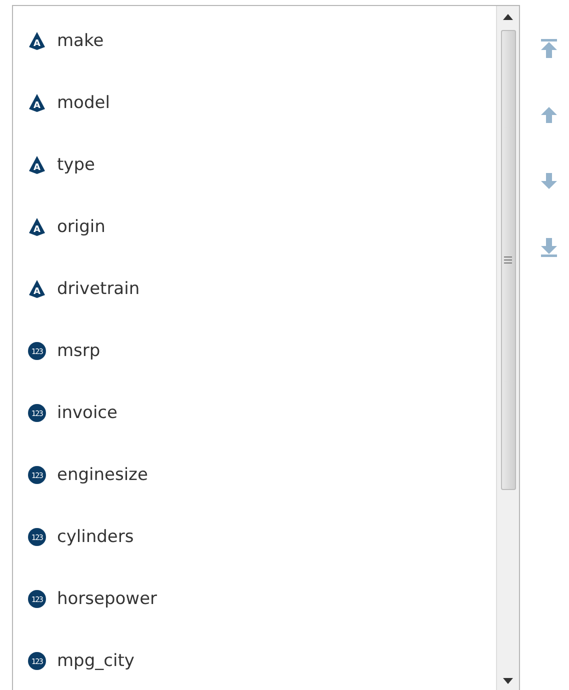  Describe the element at coordinates (508, 260) in the screenshot. I see `scrollbar-thumb` at that location.